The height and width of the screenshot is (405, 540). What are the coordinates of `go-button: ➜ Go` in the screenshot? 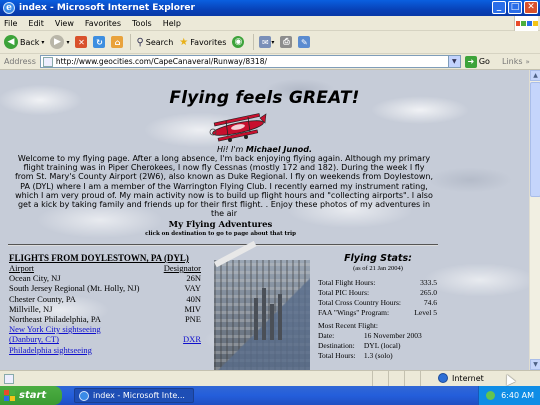 It's located at (477, 61).